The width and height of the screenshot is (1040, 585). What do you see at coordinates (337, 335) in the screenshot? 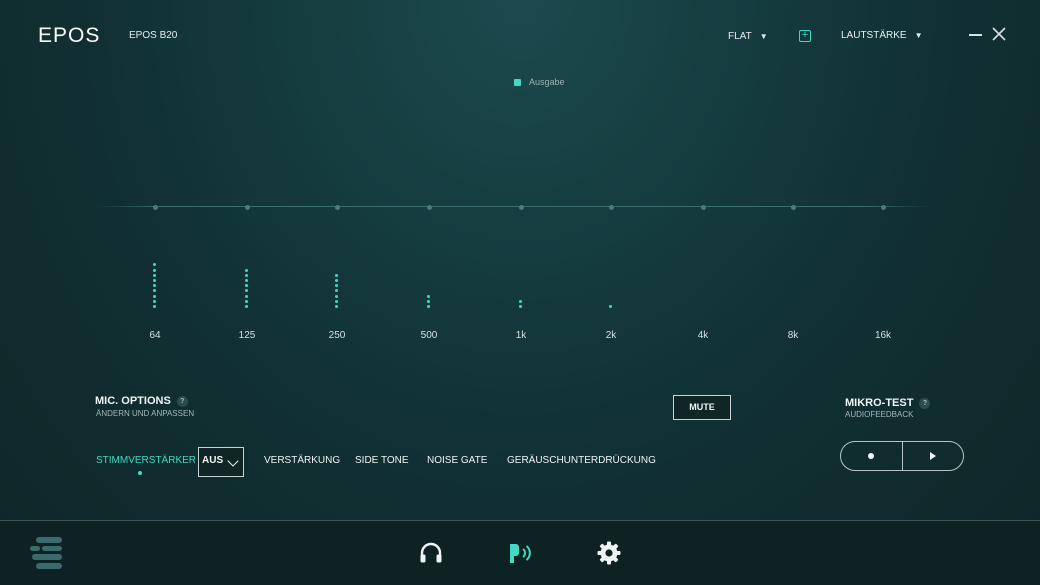
I see `eq-band-label: 250` at bounding box center [337, 335].